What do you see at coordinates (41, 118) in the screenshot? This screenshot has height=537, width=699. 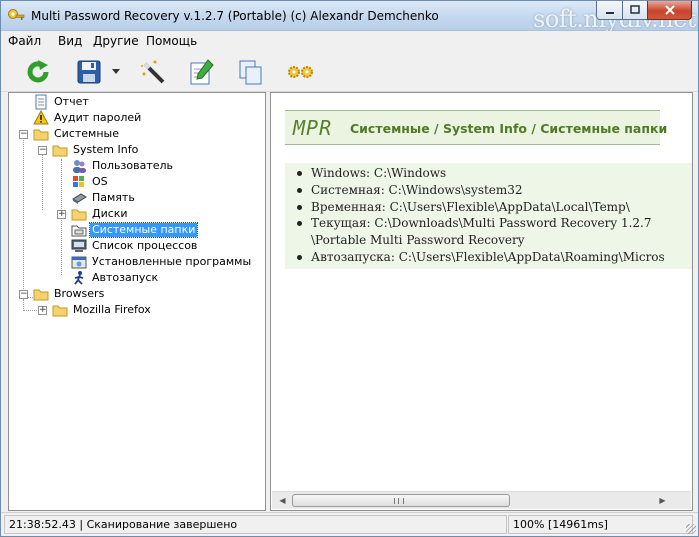 I see `warning-icon` at bounding box center [41, 118].